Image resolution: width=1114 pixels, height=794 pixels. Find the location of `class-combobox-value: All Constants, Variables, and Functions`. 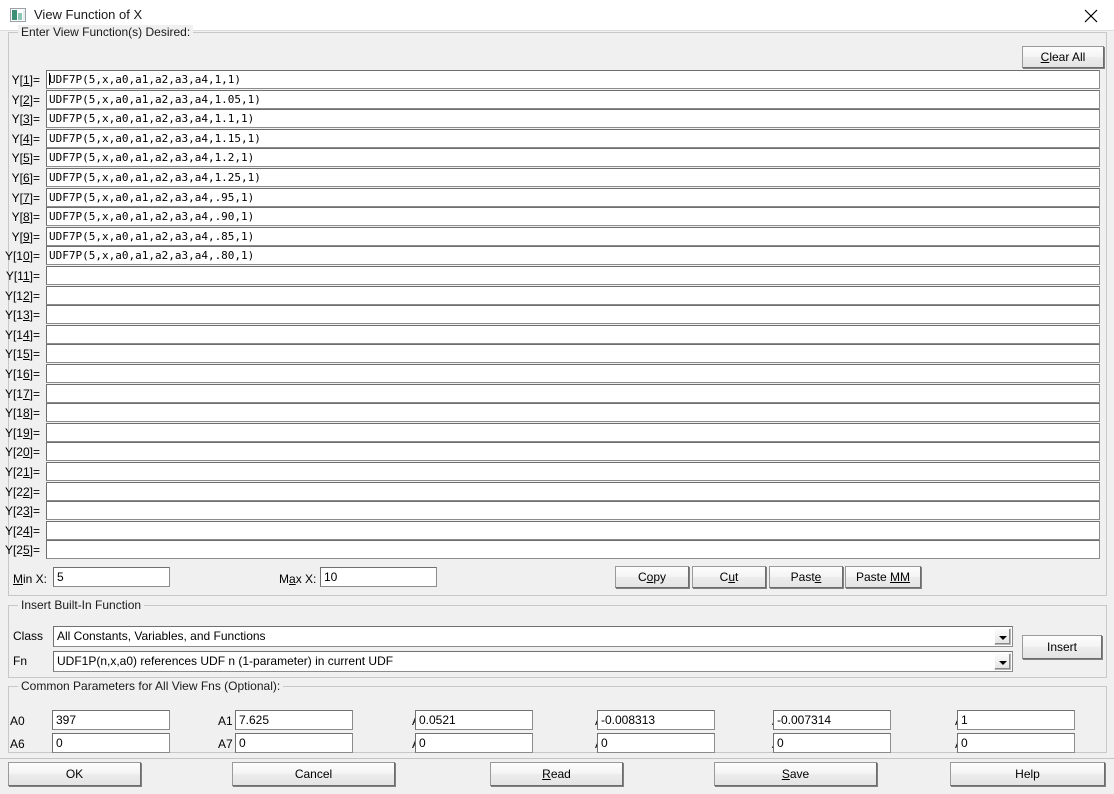

class-combobox-value: All Constants, Variables, and Functions is located at coordinates (161, 636).